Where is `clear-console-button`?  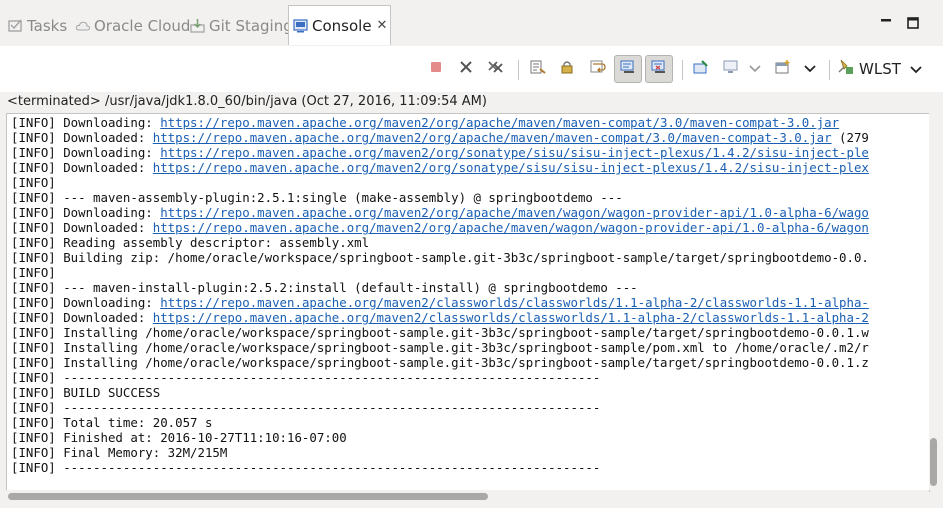
clear-console-button is located at coordinates (538, 69).